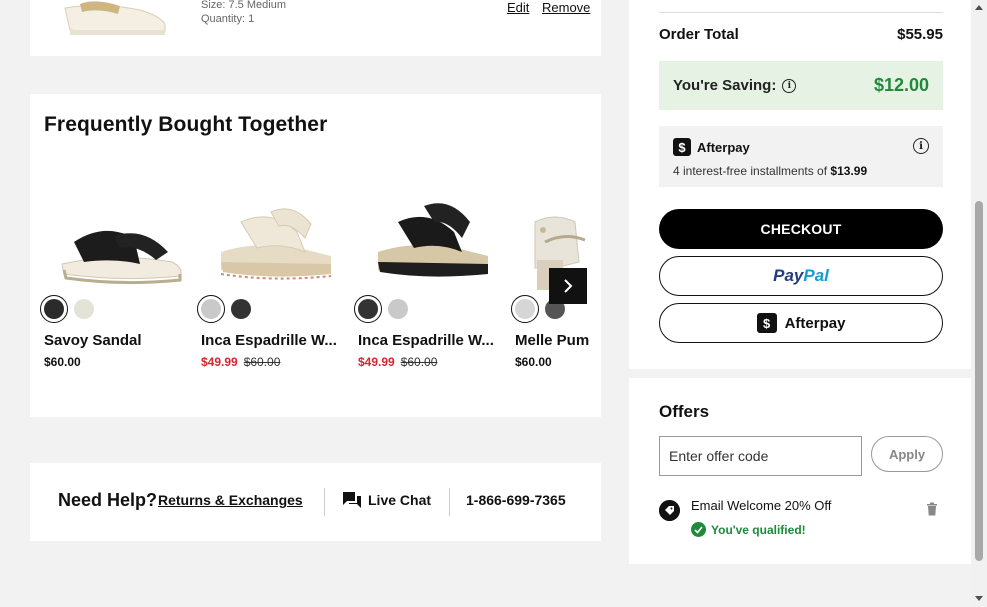  I want to click on paypal-button: Pay Pal, so click(801, 276).